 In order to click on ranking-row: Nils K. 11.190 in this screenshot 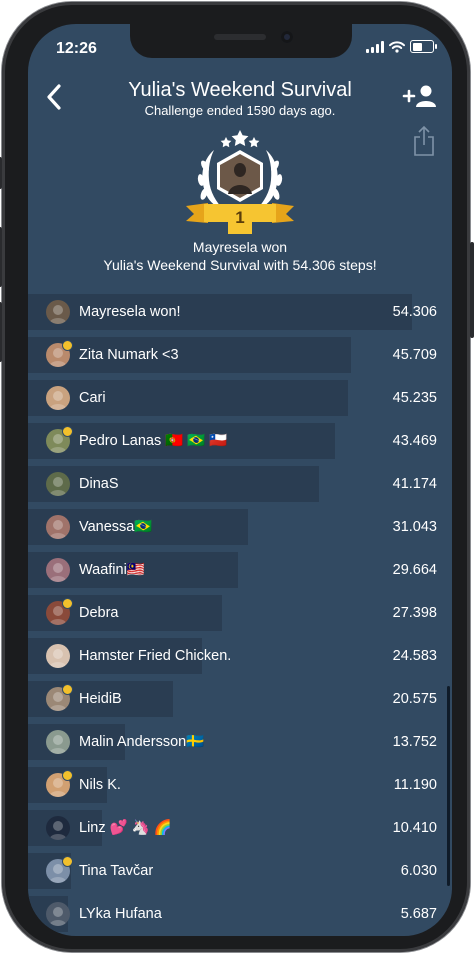, I will do `click(240, 785)`.